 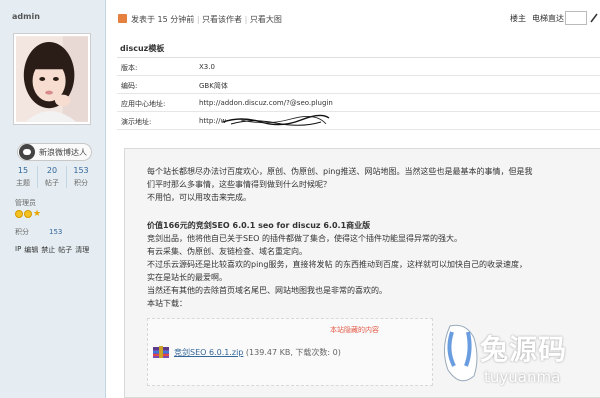 I want to click on stat-label: 积分, so click(x=81, y=183).